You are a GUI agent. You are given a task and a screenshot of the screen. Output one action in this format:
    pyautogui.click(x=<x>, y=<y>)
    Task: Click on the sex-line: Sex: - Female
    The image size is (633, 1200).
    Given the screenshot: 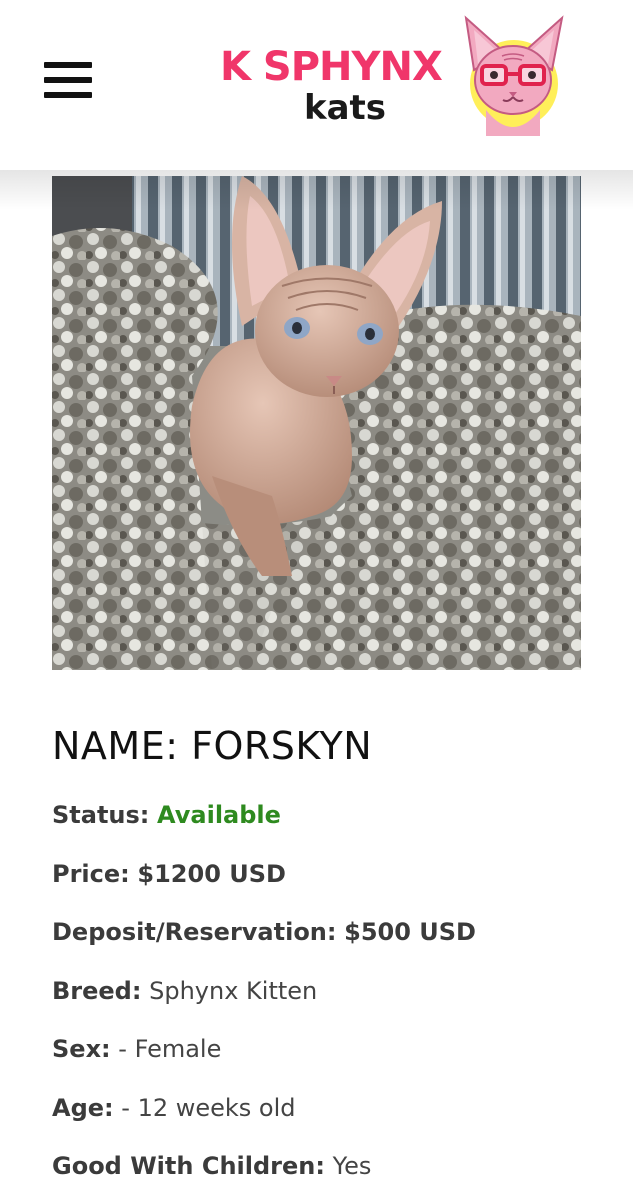 What is the action you would take?
    pyautogui.click(x=332, y=1049)
    